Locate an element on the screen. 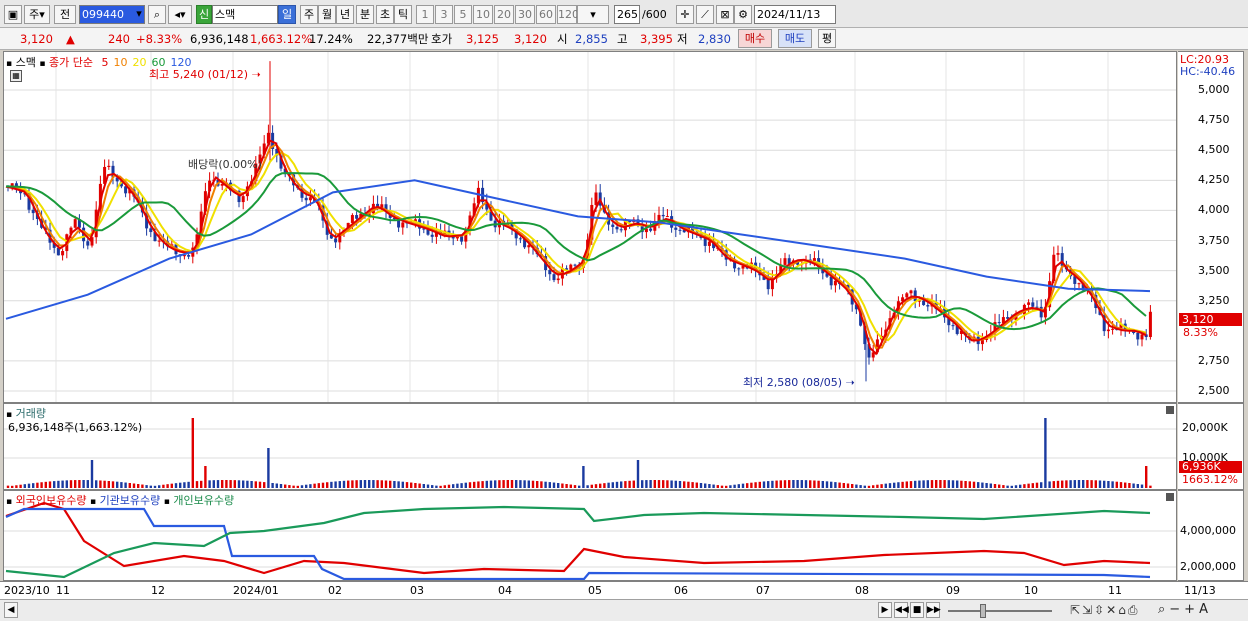  x-tick-label: 08 is located at coordinates (862, 590).